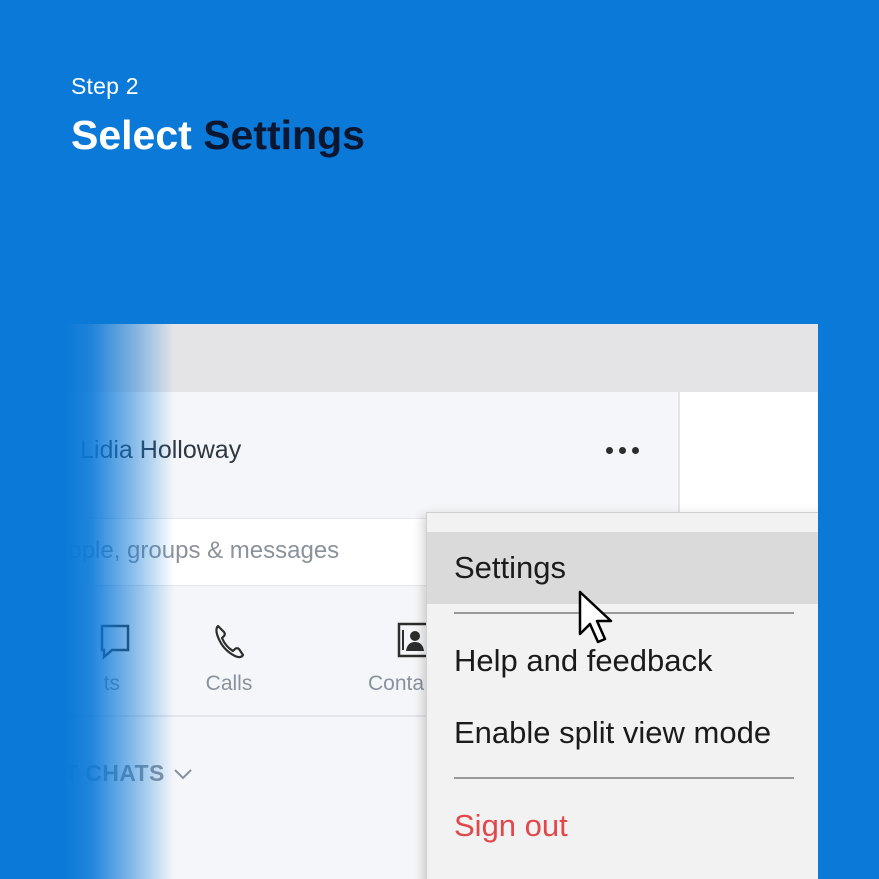 Image resolution: width=879 pixels, height=879 pixels. What do you see at coordinates (622, 661) in the screenshot?
I see `menu-item-help-and-feedback: Help and feedback` at bounding box center [622, 661].